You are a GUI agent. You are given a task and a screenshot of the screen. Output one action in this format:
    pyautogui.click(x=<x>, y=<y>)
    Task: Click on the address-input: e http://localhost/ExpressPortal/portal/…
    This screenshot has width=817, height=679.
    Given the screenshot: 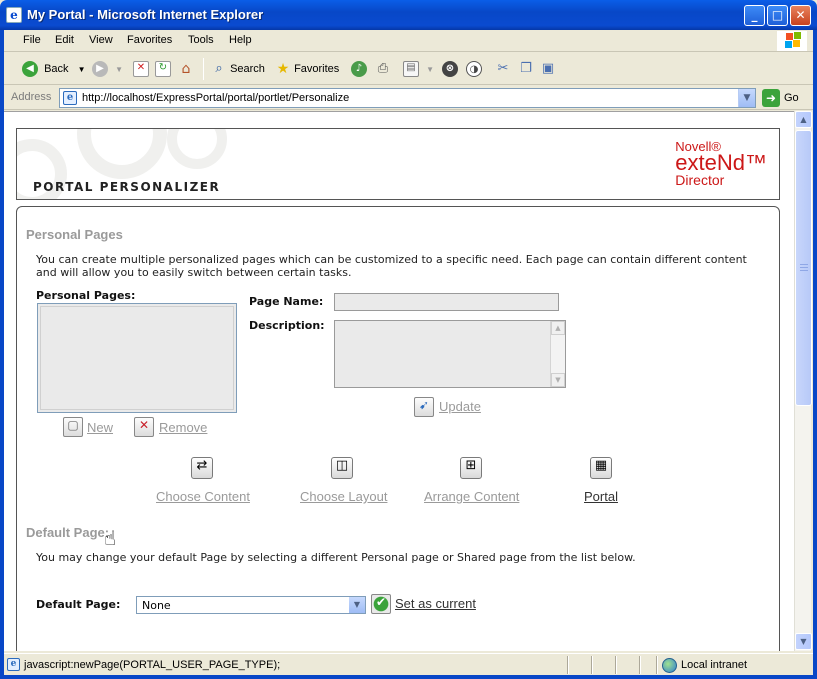 What is the action you would take?
    pyautogui.click(x=407, y=98)
    